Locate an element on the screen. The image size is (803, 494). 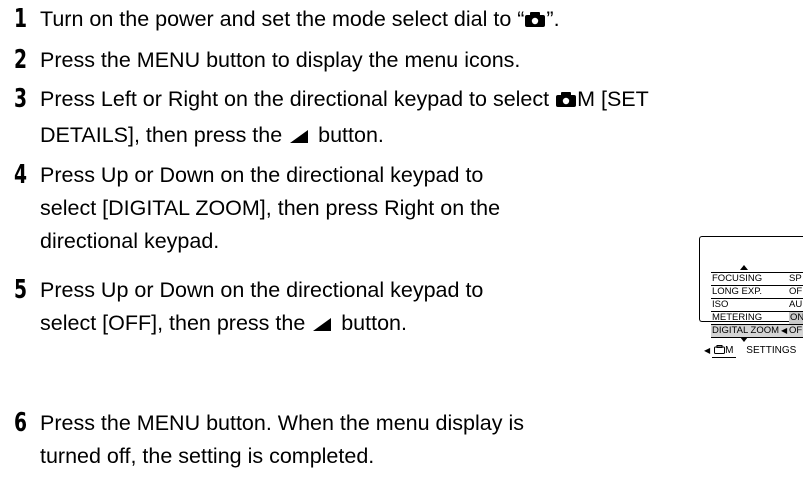
lcd-menu-key: METERING is located at coordinates (737, 317).